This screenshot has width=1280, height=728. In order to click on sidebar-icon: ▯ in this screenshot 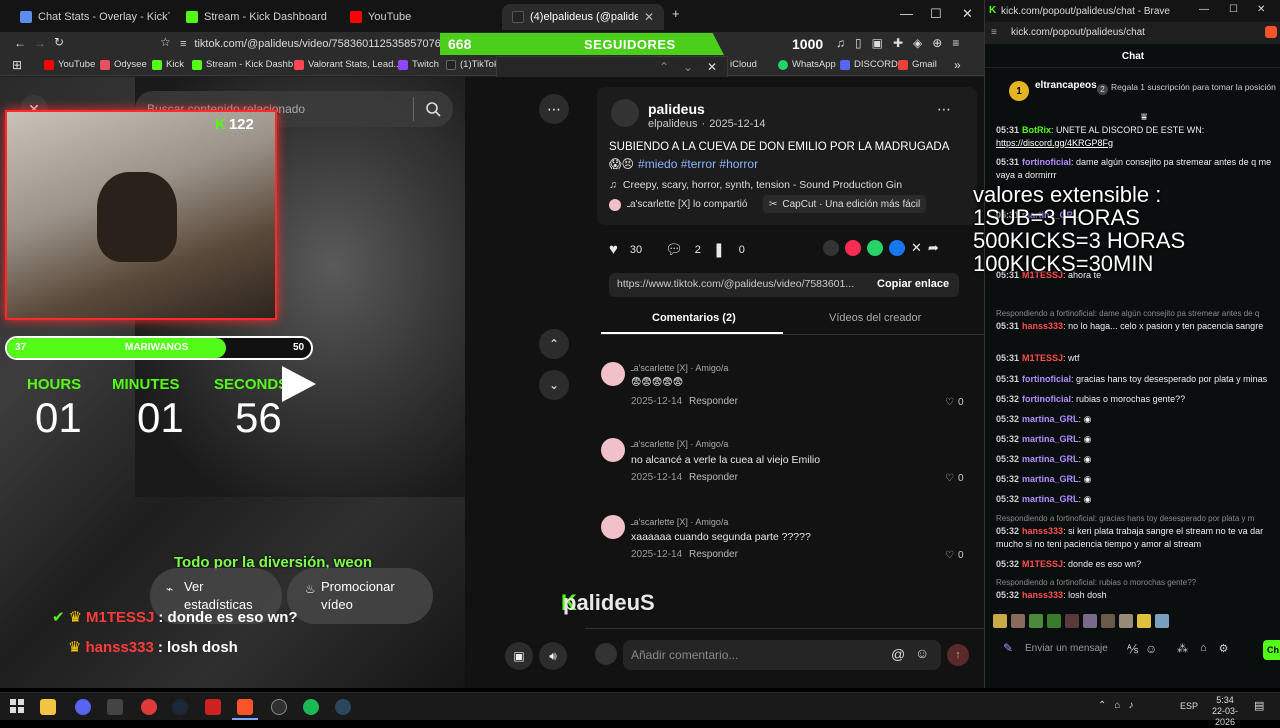, I will do `click(858, 43)`.